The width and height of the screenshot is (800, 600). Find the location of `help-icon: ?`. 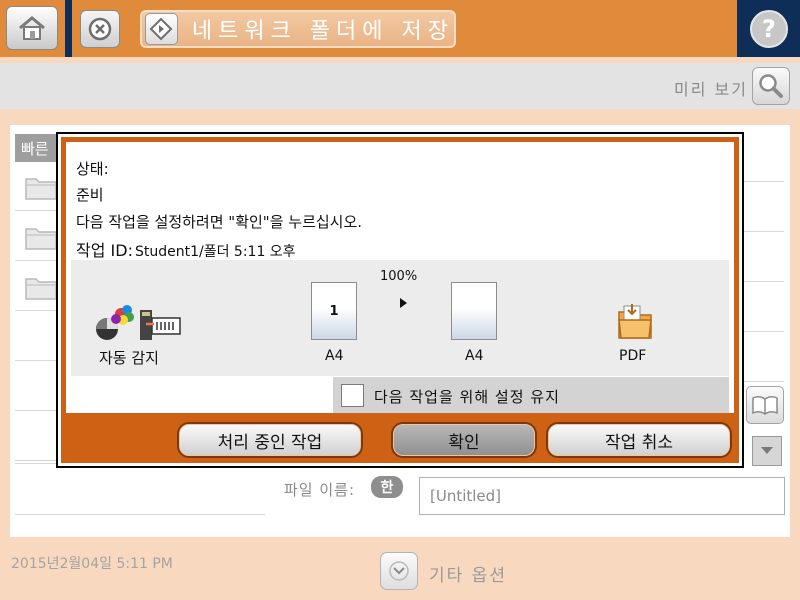

help-icon: ? is located at coordinates (769, 29).